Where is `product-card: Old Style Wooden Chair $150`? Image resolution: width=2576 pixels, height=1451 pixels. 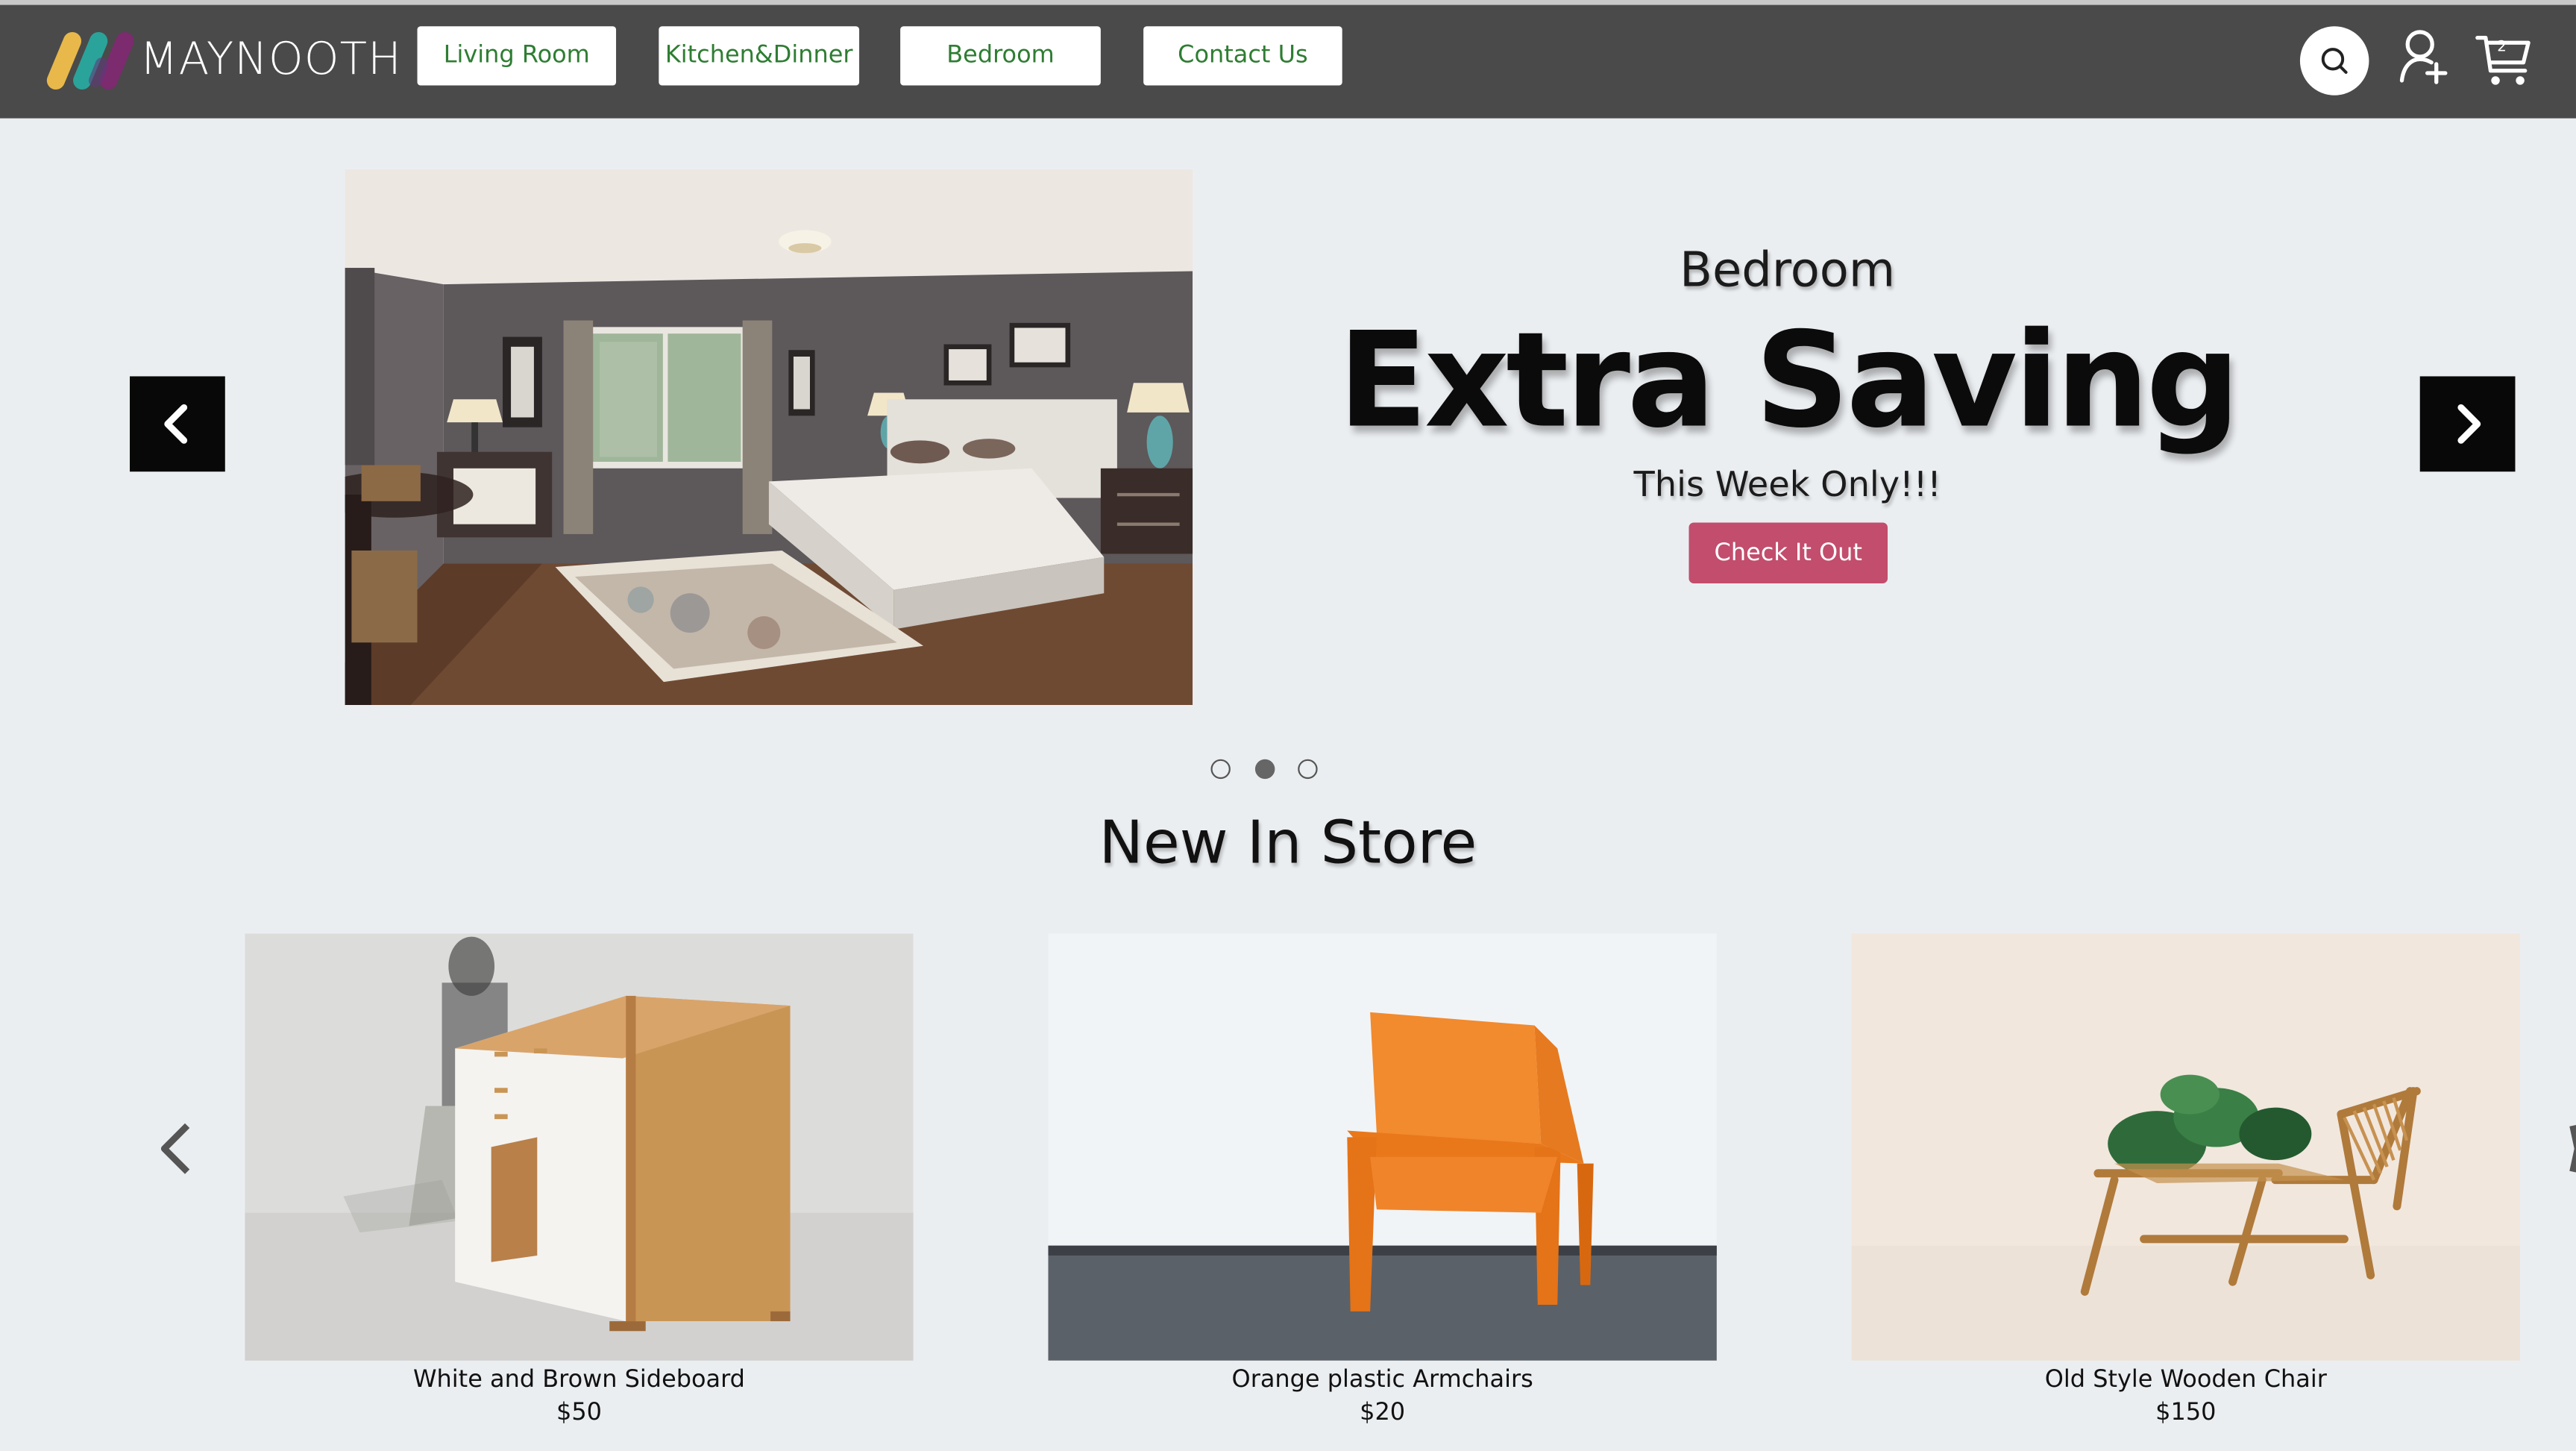
product-card: Old Style Wooden Chair $150 is located at coordinates (2186, 1180).